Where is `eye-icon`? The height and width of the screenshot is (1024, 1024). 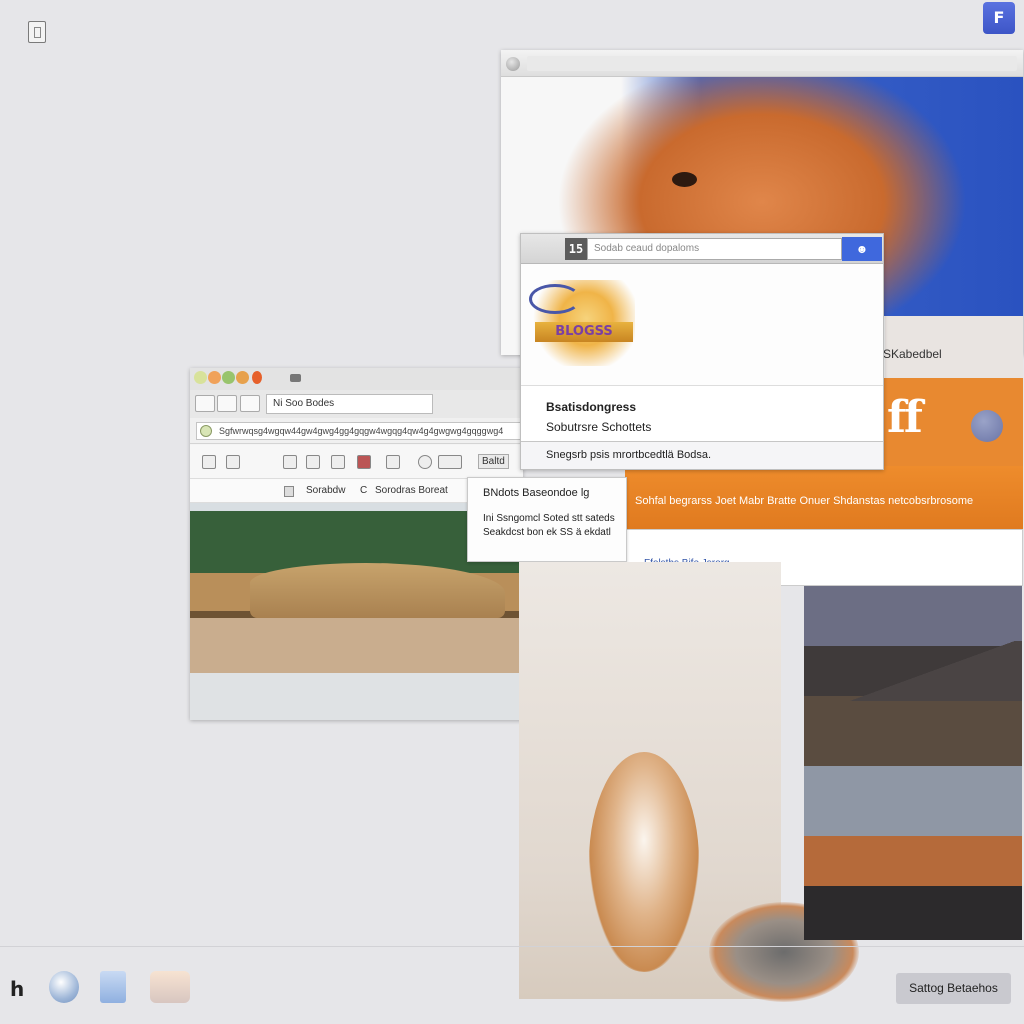
eye-icon is located at coordinates (393, 462).